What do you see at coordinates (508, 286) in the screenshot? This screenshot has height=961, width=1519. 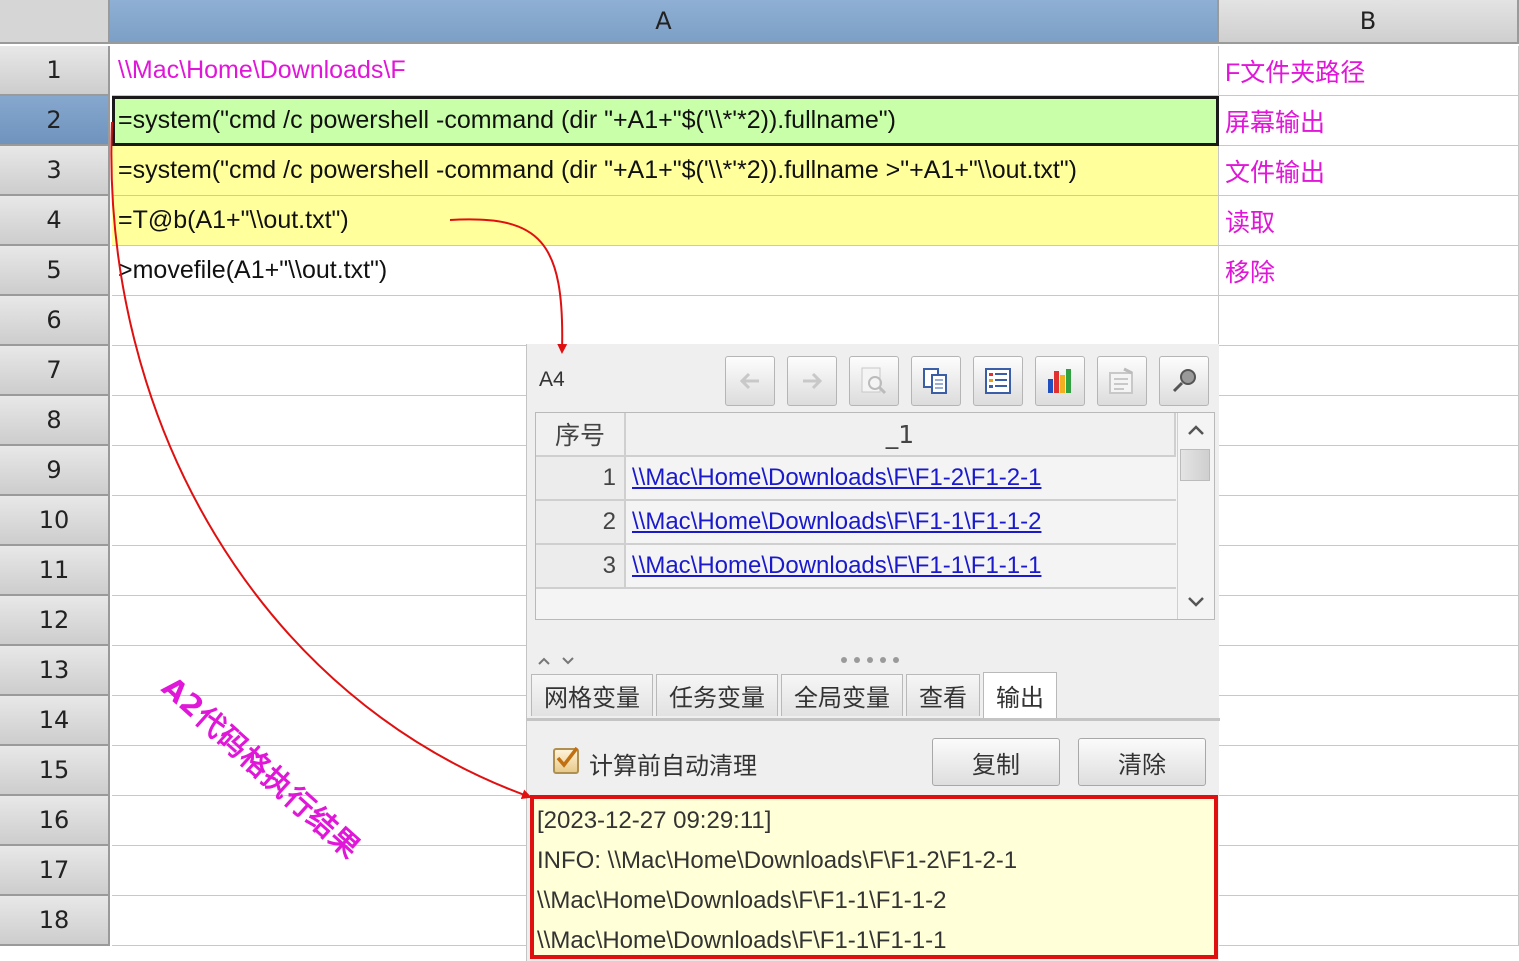 I see `arrow-a4-to-panel` at bounding box center [508, 286].